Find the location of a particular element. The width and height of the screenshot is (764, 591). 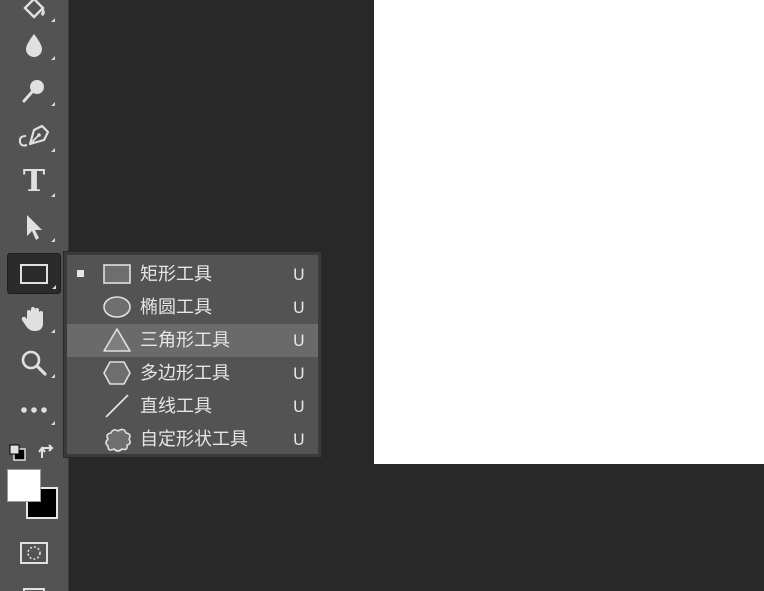

dodge-tool is located at coordinates (34, 91).